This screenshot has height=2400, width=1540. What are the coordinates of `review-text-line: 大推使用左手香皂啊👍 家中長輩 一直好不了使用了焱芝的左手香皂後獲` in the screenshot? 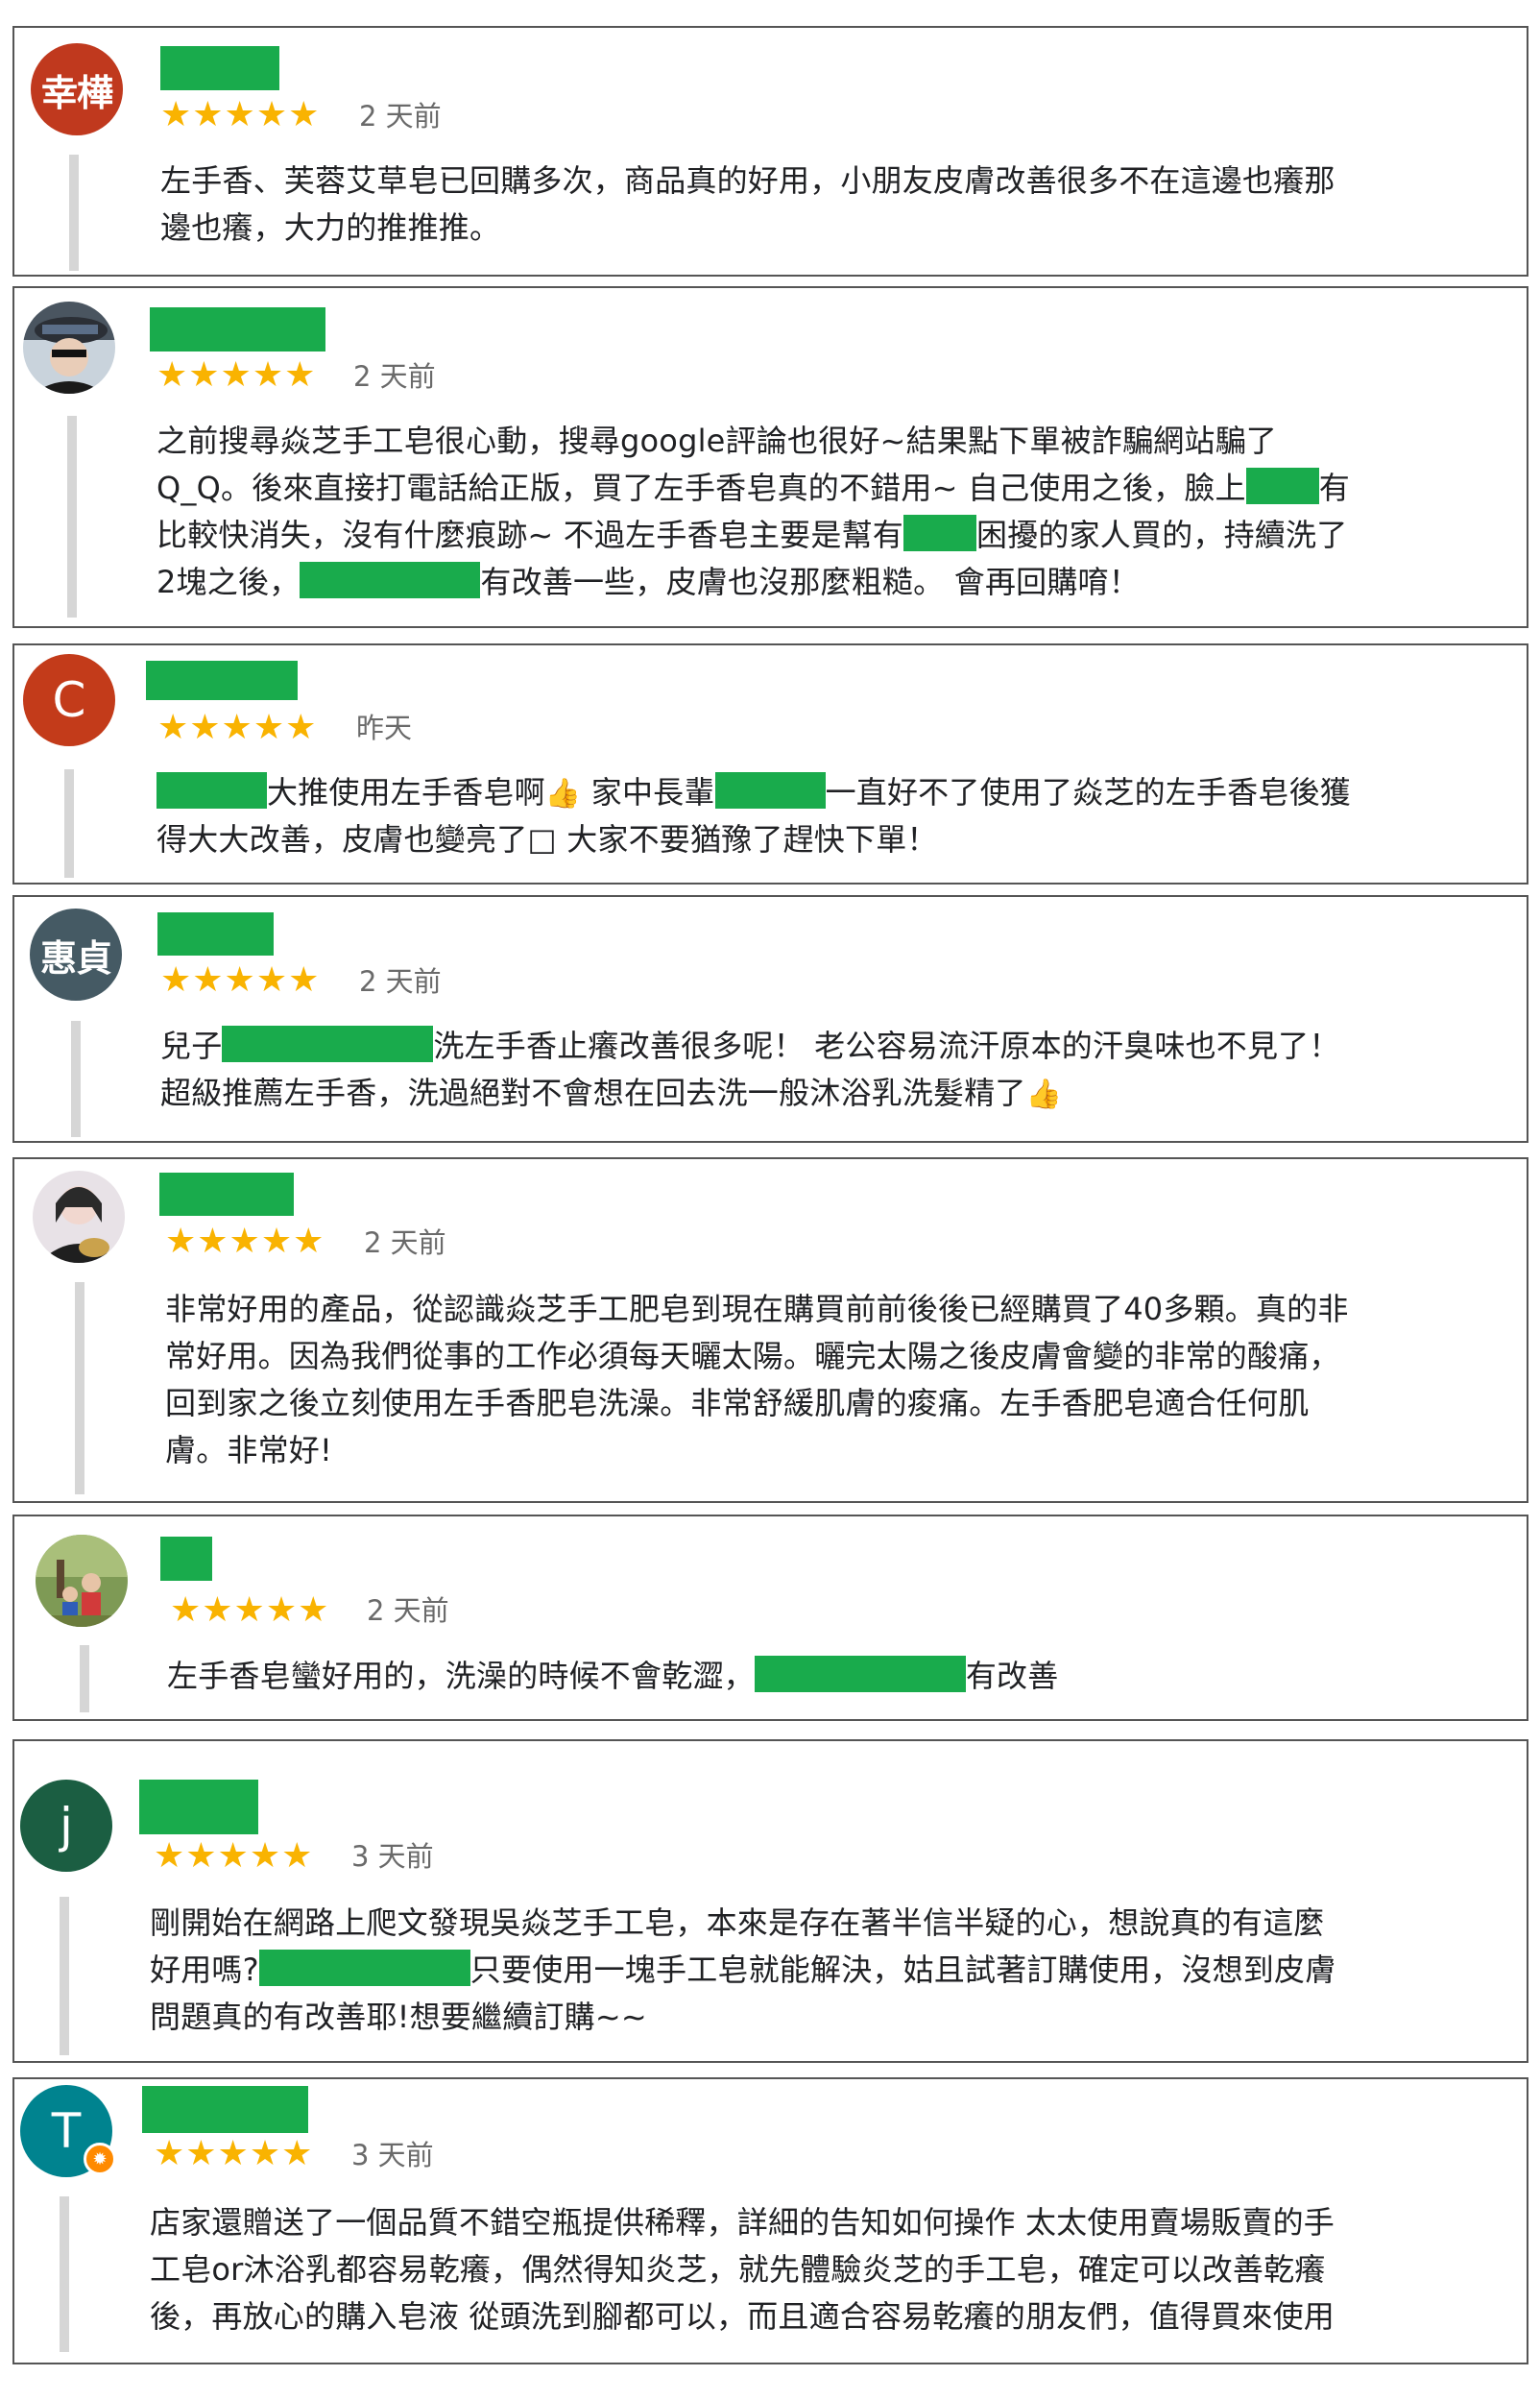 It's located at (753, 792).